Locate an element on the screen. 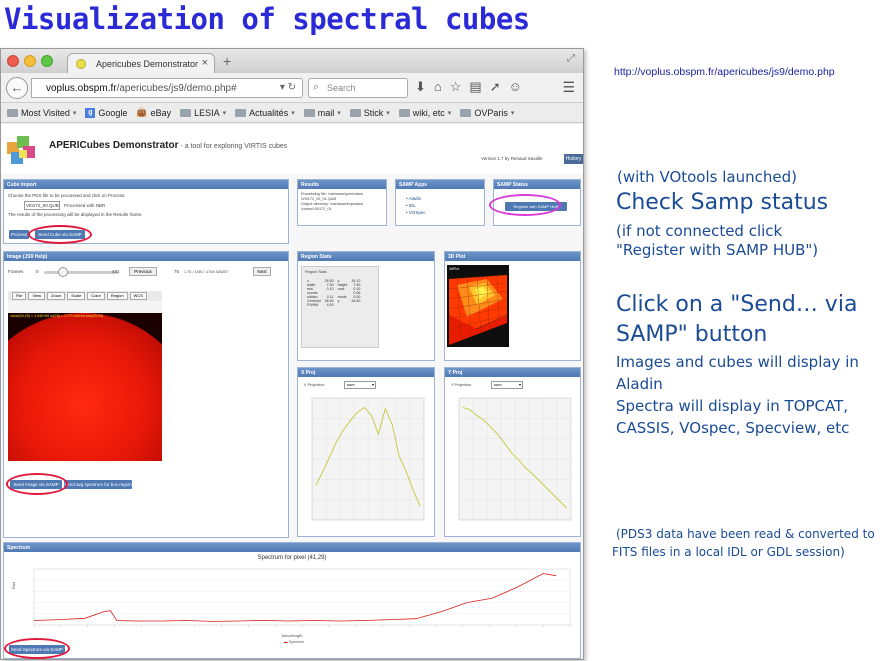 Image resolution: width=889 pixels, height=661 pixels. xproj-panel: X Proj X Projection sum ▾ is located at coordinates (366, 452).